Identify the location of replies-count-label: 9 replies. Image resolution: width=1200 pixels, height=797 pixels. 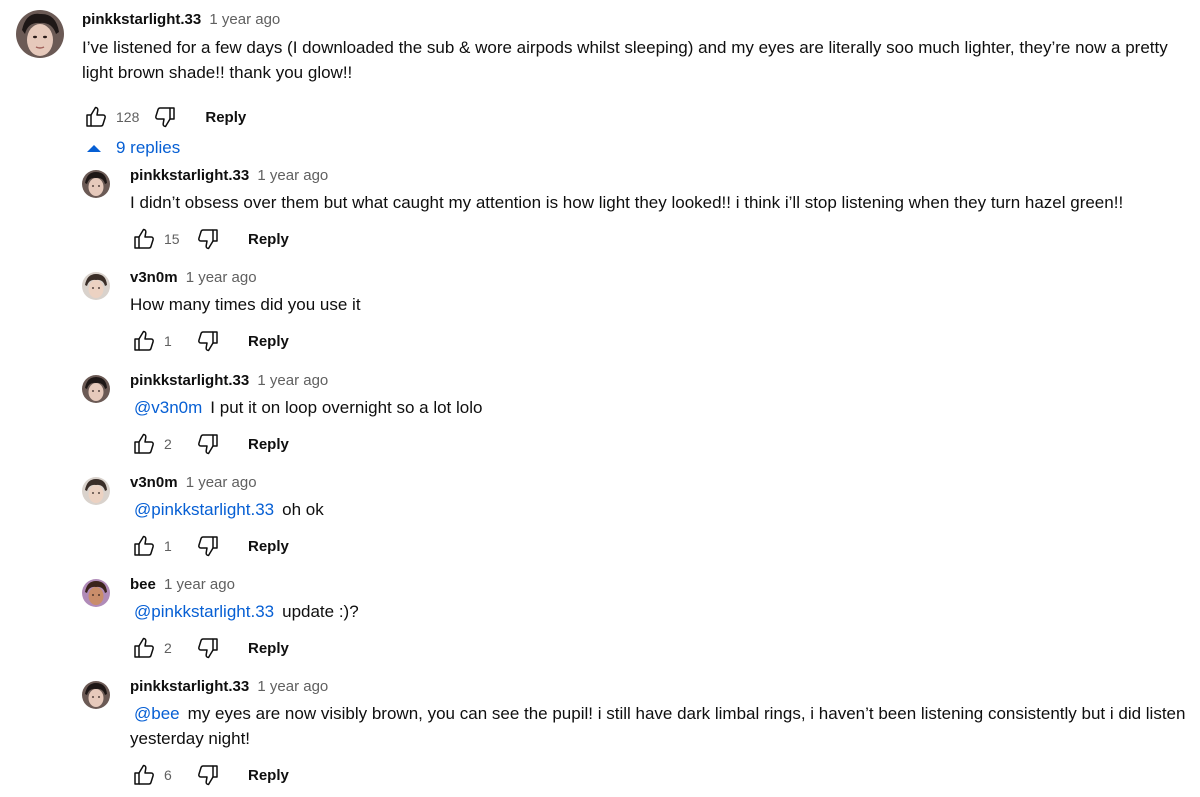
(148, 147).